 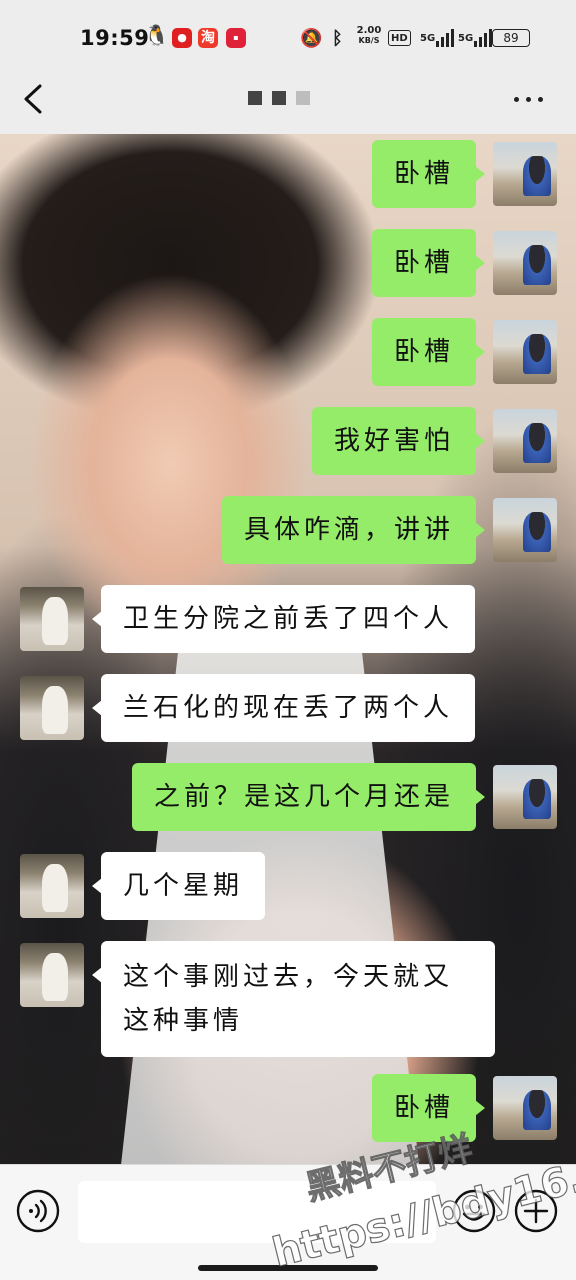 What do you see at coordinates (182, 38) in the screenshot?
I see `app-notification-icon: ●` at bounding box center [182, 38].